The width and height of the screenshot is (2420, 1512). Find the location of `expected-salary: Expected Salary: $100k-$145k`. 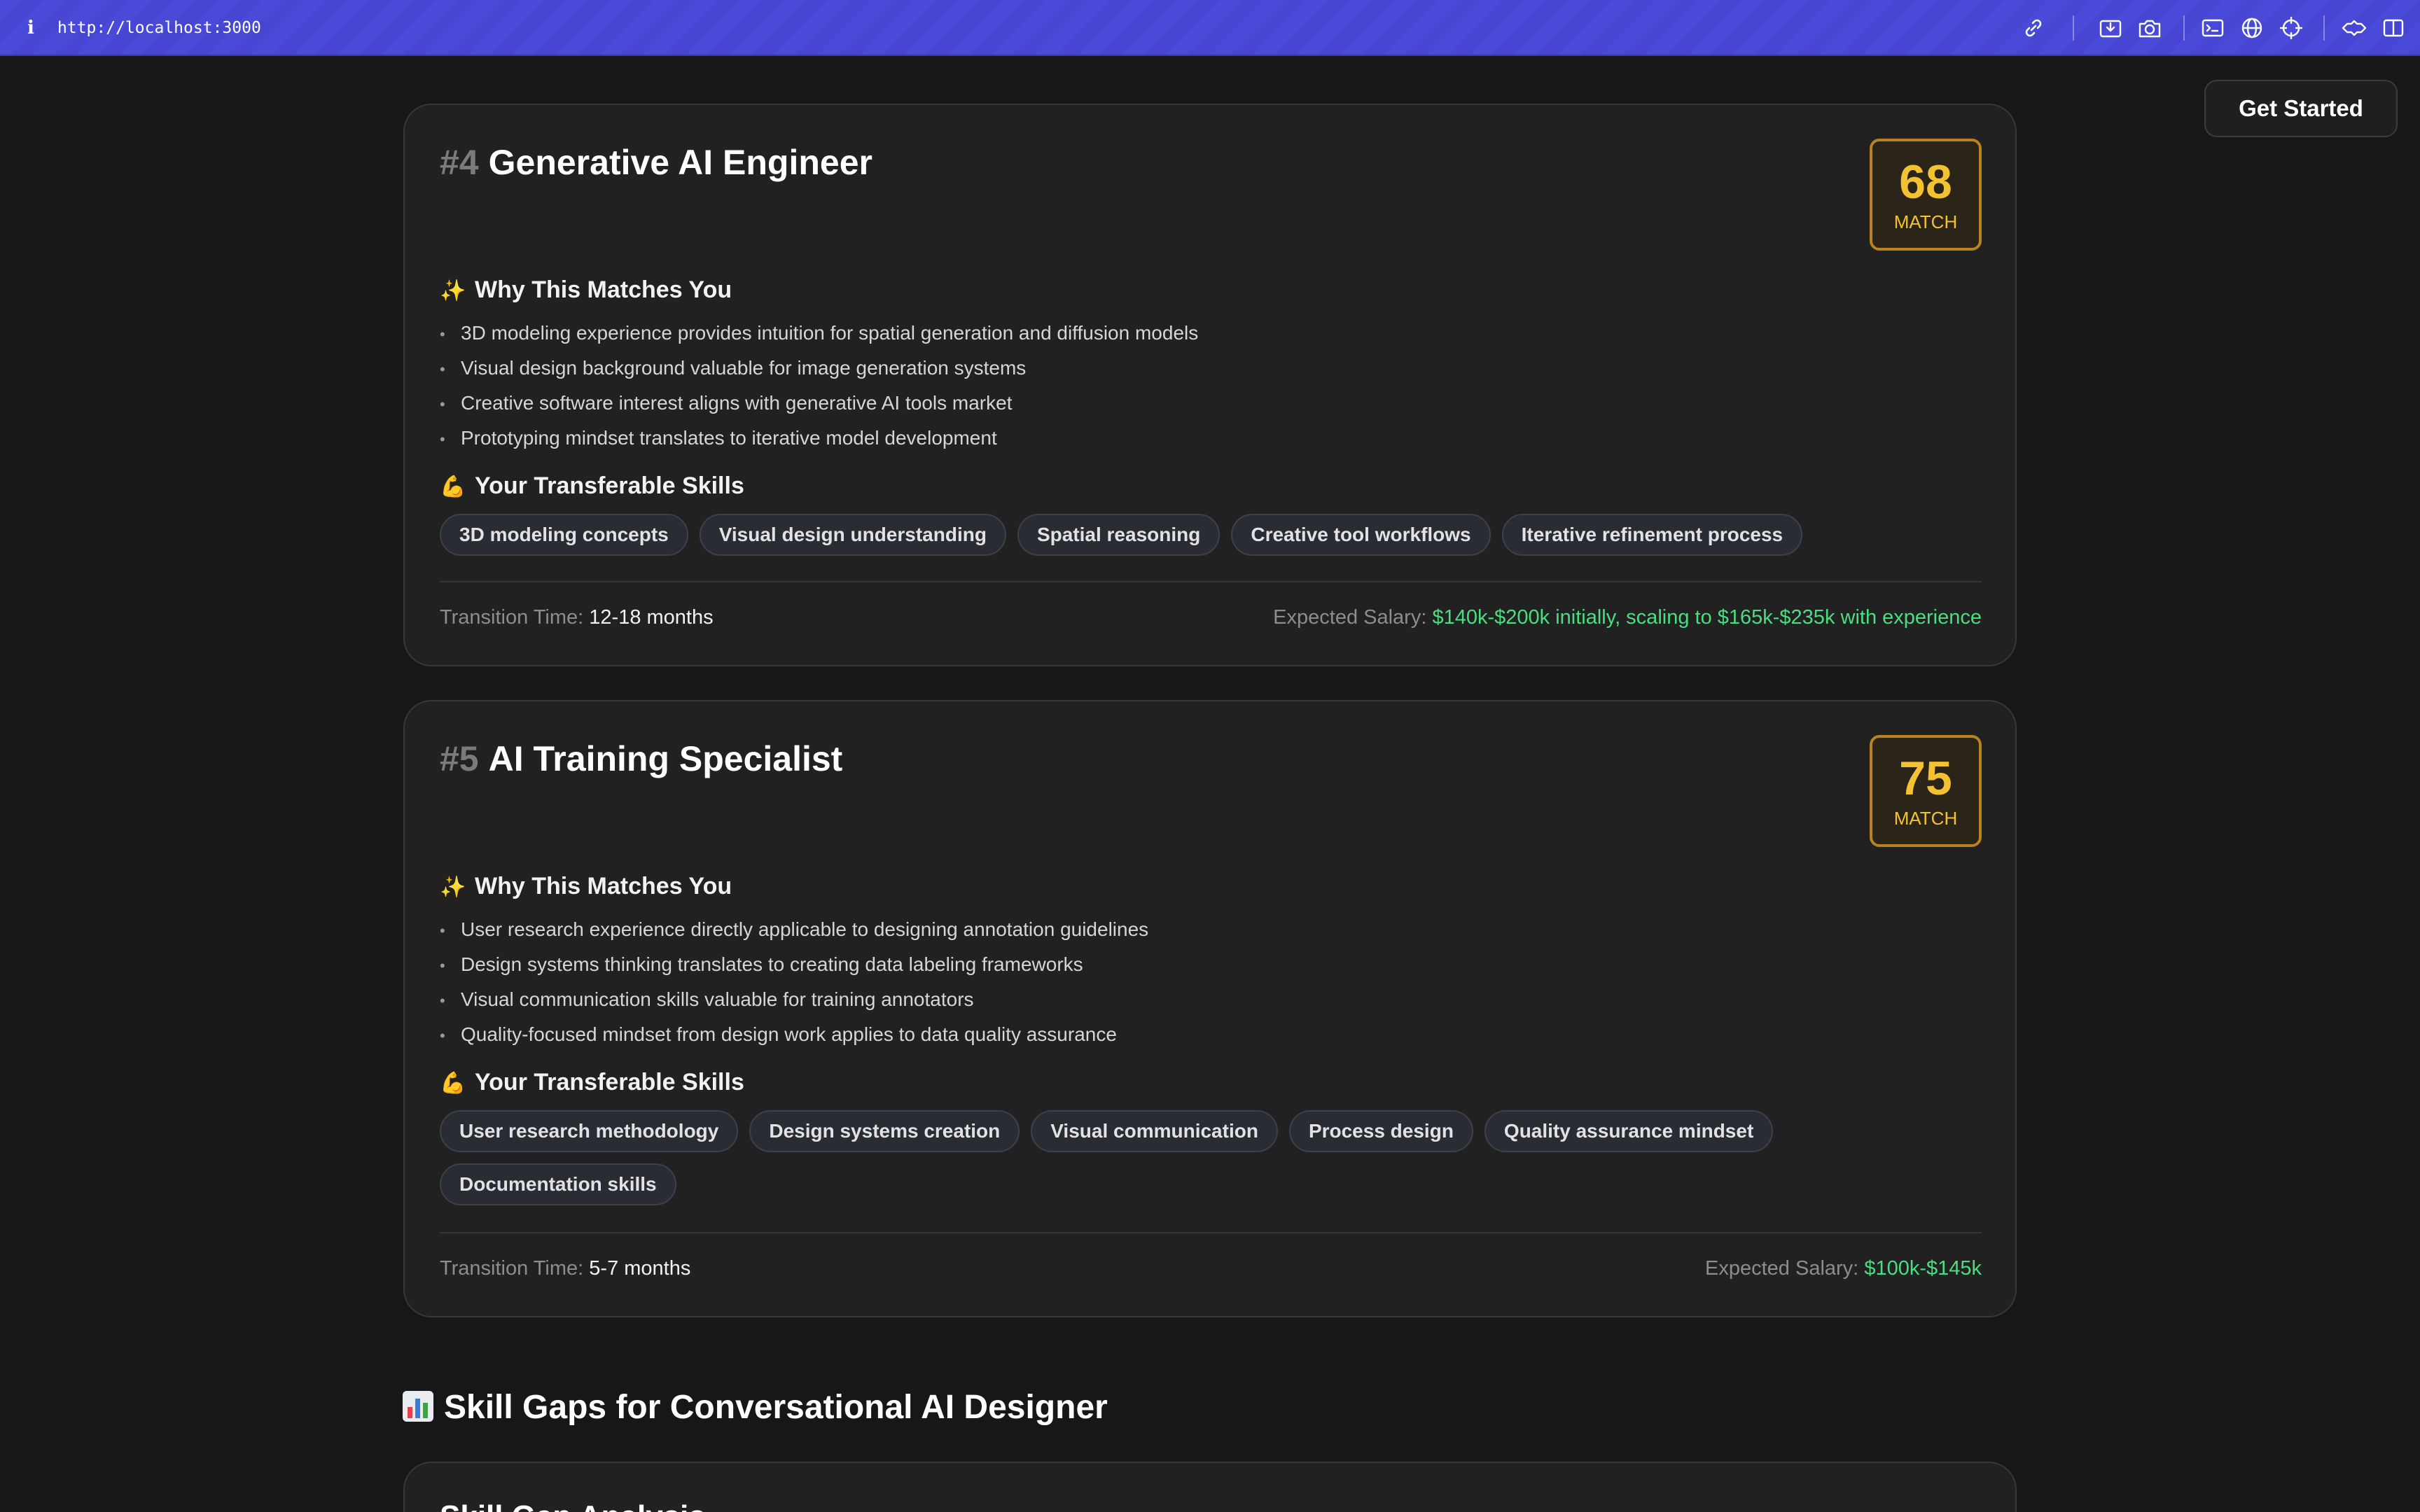

expected-salary: Expected Salary: $100k-$145k is located at coordinates (1844, 1268).